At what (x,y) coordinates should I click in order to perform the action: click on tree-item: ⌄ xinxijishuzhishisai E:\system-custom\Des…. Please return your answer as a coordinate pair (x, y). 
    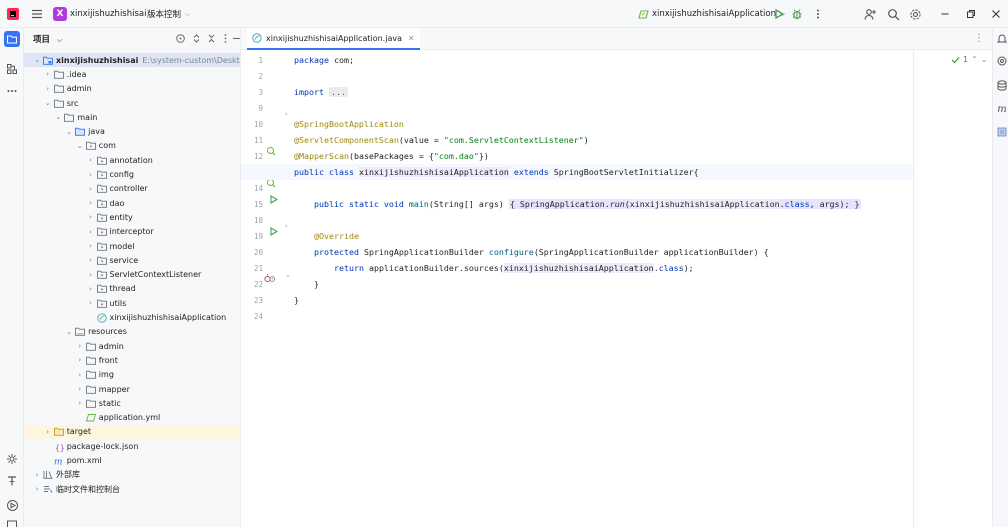
    Looking at the image, I should click on (132, 60).